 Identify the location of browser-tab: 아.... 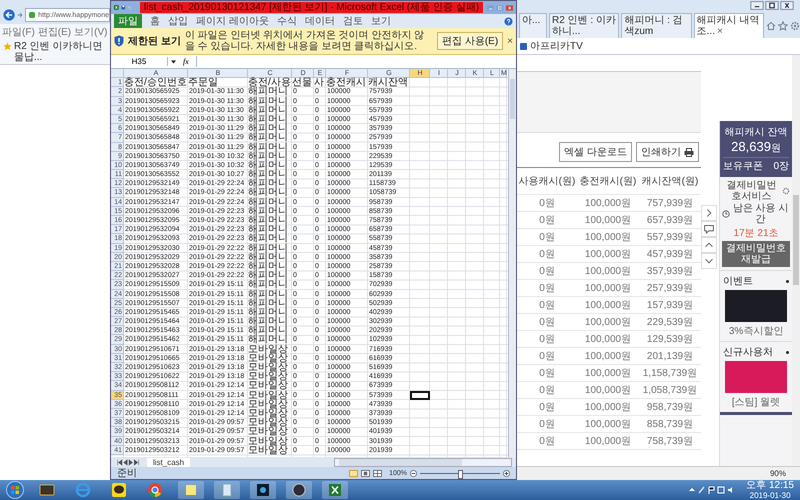
(533, 25).